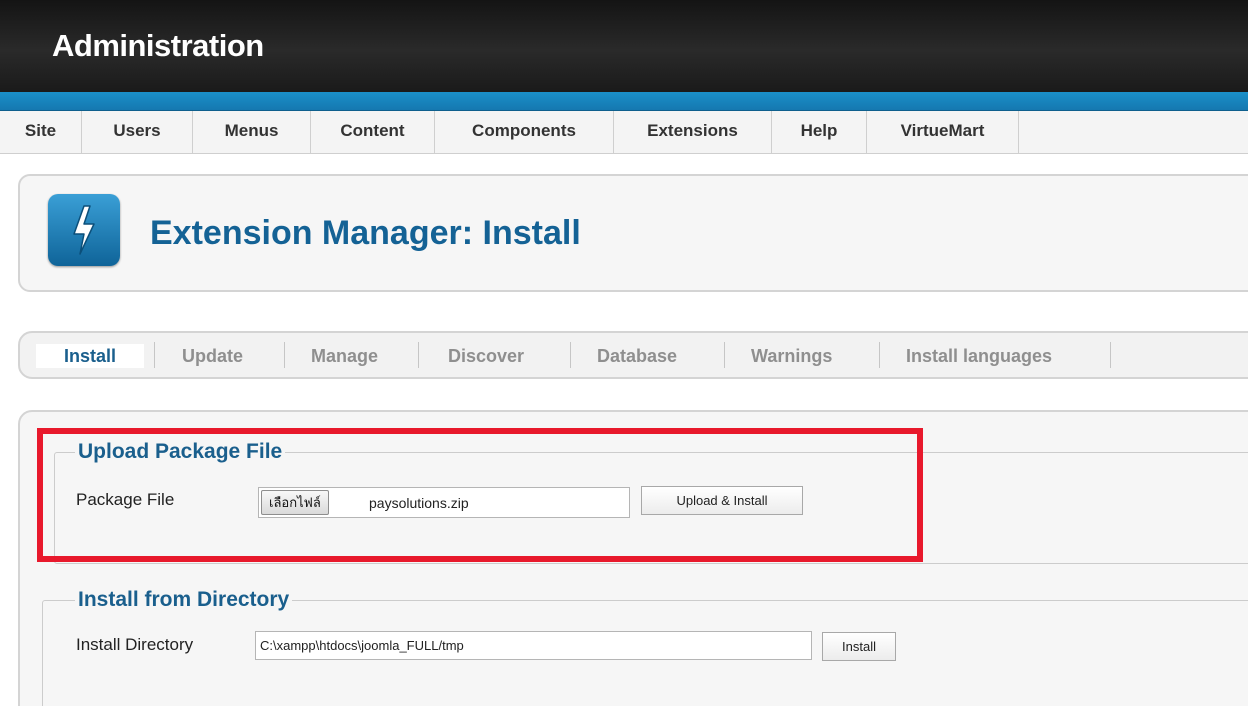 The width and height of the screenshot is (1248, 706). I want to click on menu-item-help: Help, so click(819, 132).